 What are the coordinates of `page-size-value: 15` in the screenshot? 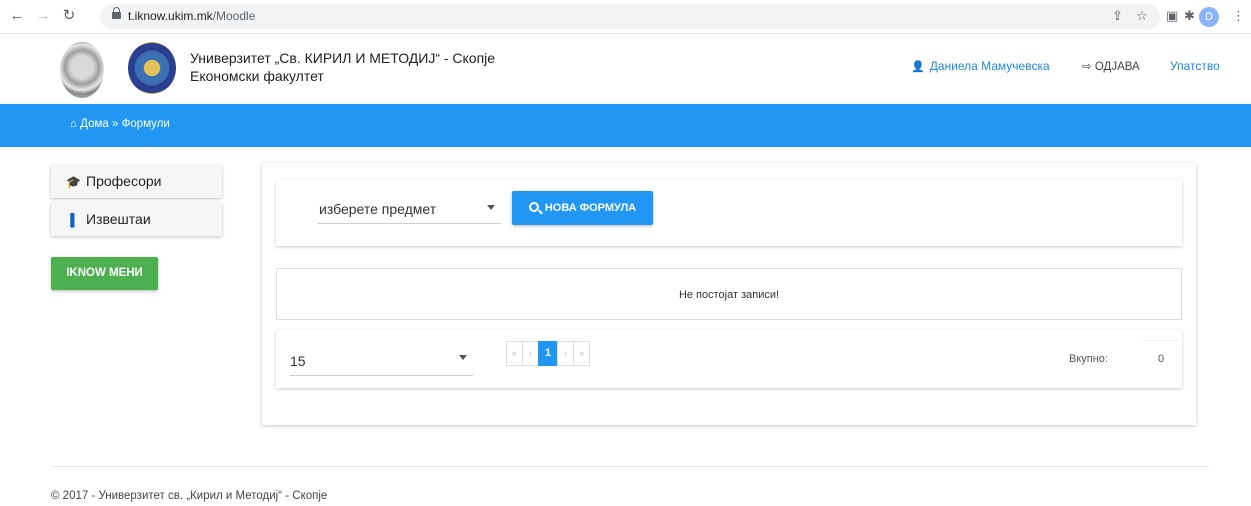 It's located at (298, 361).